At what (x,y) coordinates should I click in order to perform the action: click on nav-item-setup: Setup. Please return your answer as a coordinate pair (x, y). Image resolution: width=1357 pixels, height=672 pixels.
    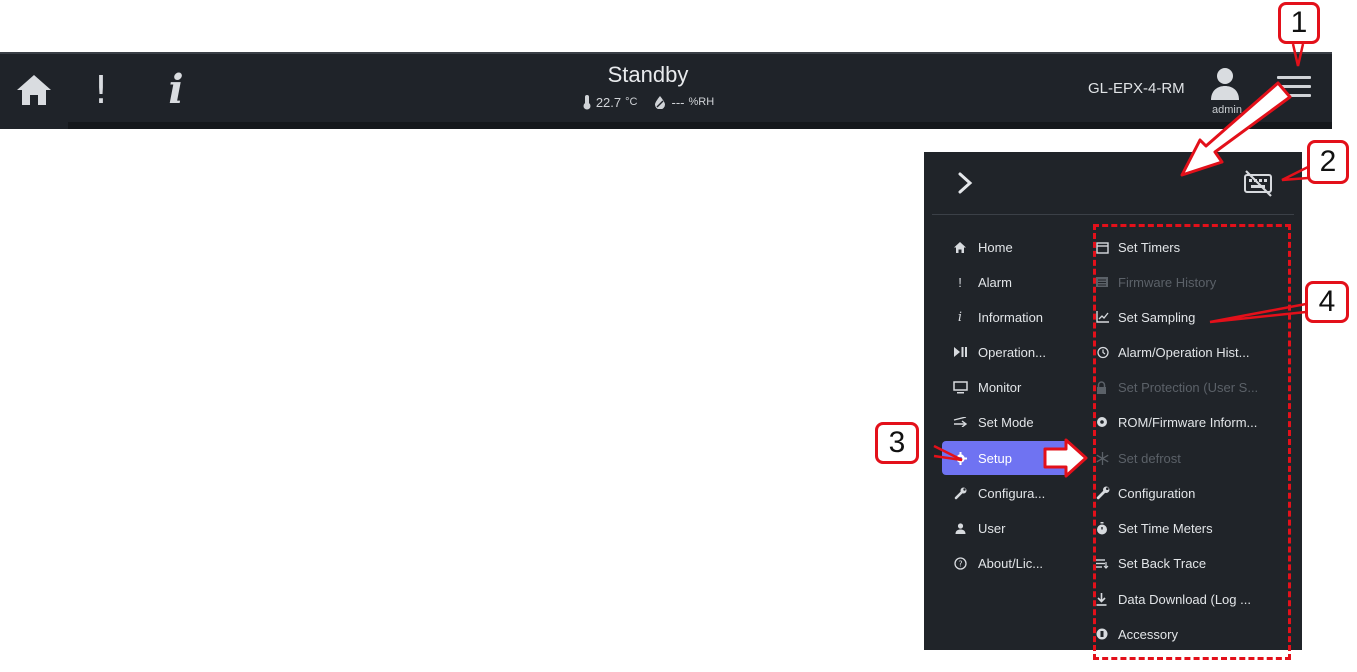
    Looking at the image, I should click on (1005, 458).